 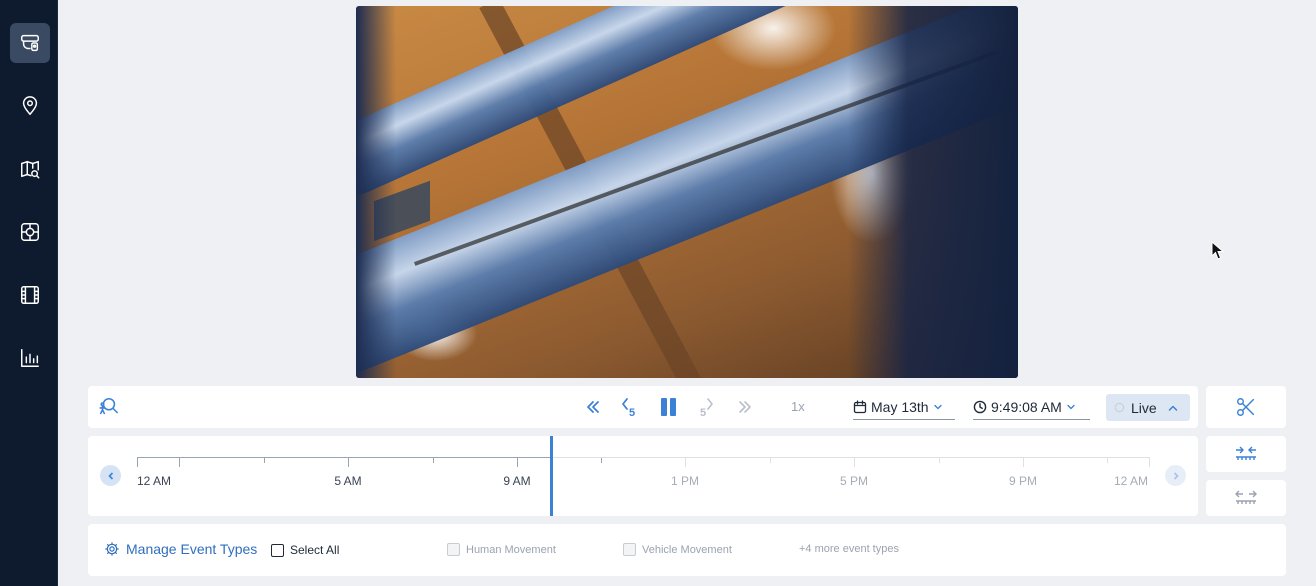 I want to click on timeline-zoom-in-button, so click(x=1246, y=454).